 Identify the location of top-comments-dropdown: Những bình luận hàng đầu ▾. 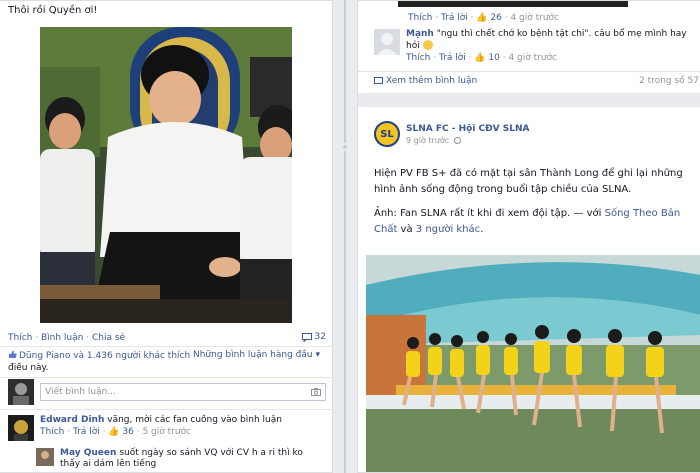
(256, 355).